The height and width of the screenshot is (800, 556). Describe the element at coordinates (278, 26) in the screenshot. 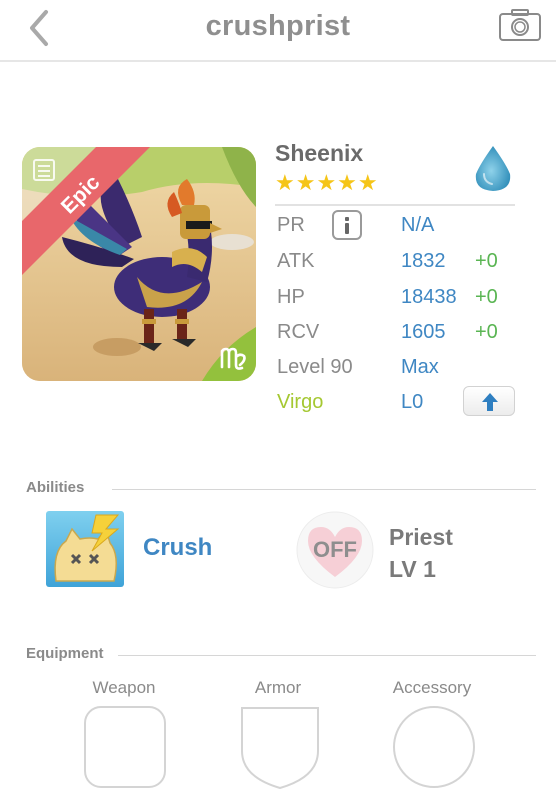

I see `page-title: crushprist` at that location.